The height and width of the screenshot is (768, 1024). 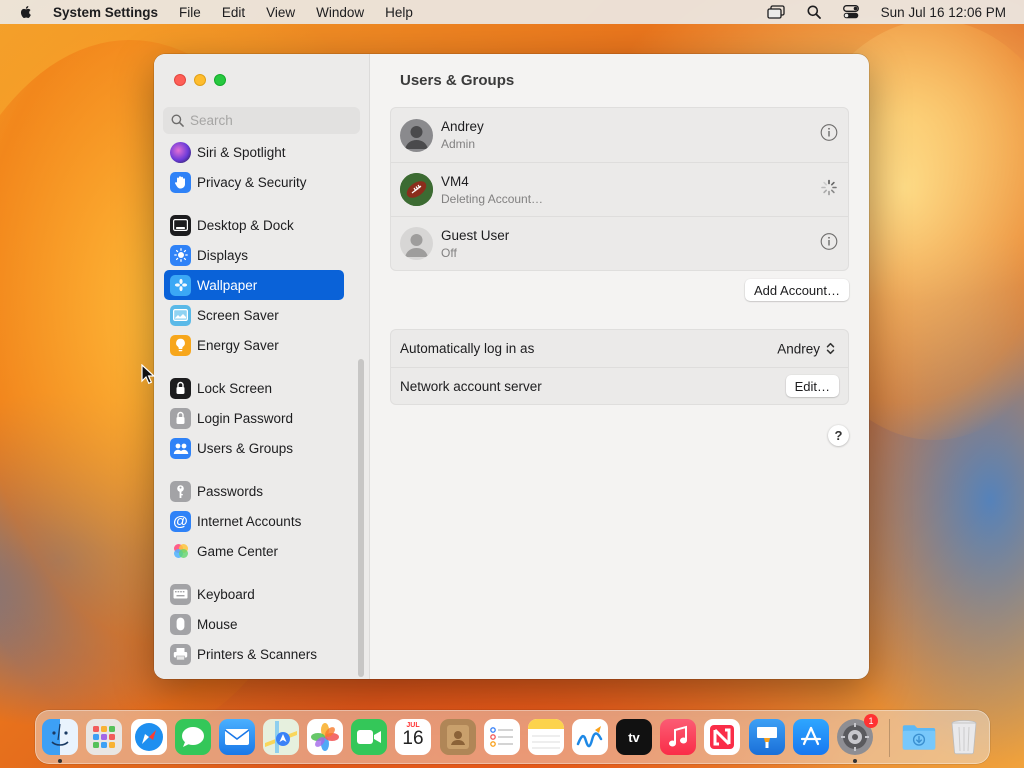 I want to click on spotlight-search-icon, so click(x=814, y=12).